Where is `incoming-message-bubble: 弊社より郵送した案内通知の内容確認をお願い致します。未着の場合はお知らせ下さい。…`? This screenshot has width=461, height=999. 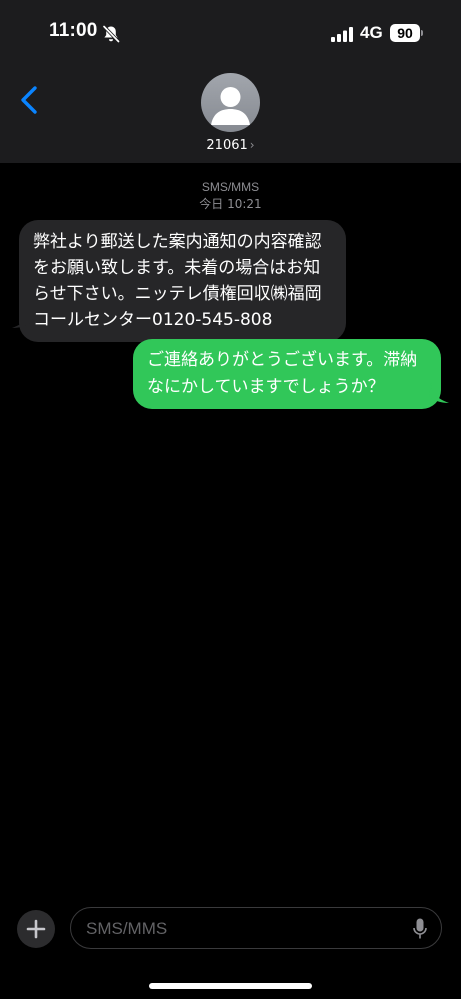 incoming-message-bubble: 弊社より郵送した案内通知の内容確認をお願い致します。未着の場合はお知らせ下さい。… is located at coordinates (182, 281).